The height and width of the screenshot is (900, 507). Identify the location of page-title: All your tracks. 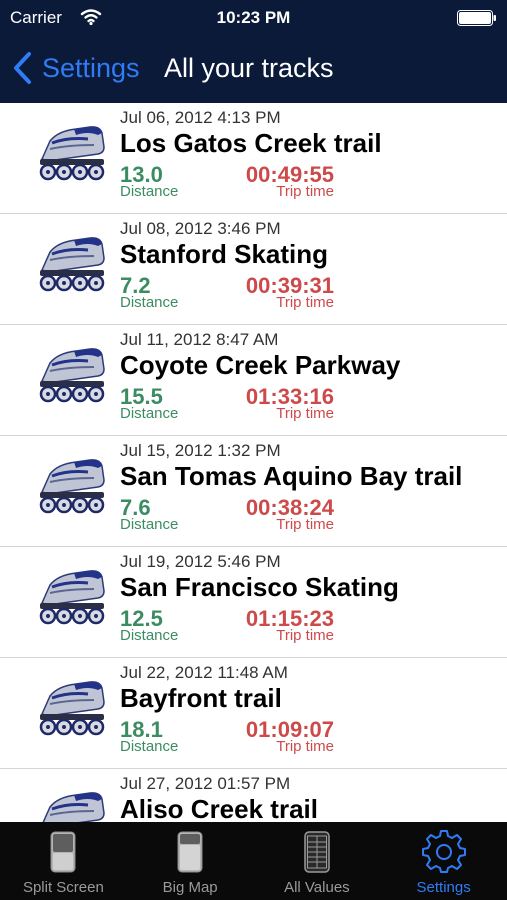
(249, 68).